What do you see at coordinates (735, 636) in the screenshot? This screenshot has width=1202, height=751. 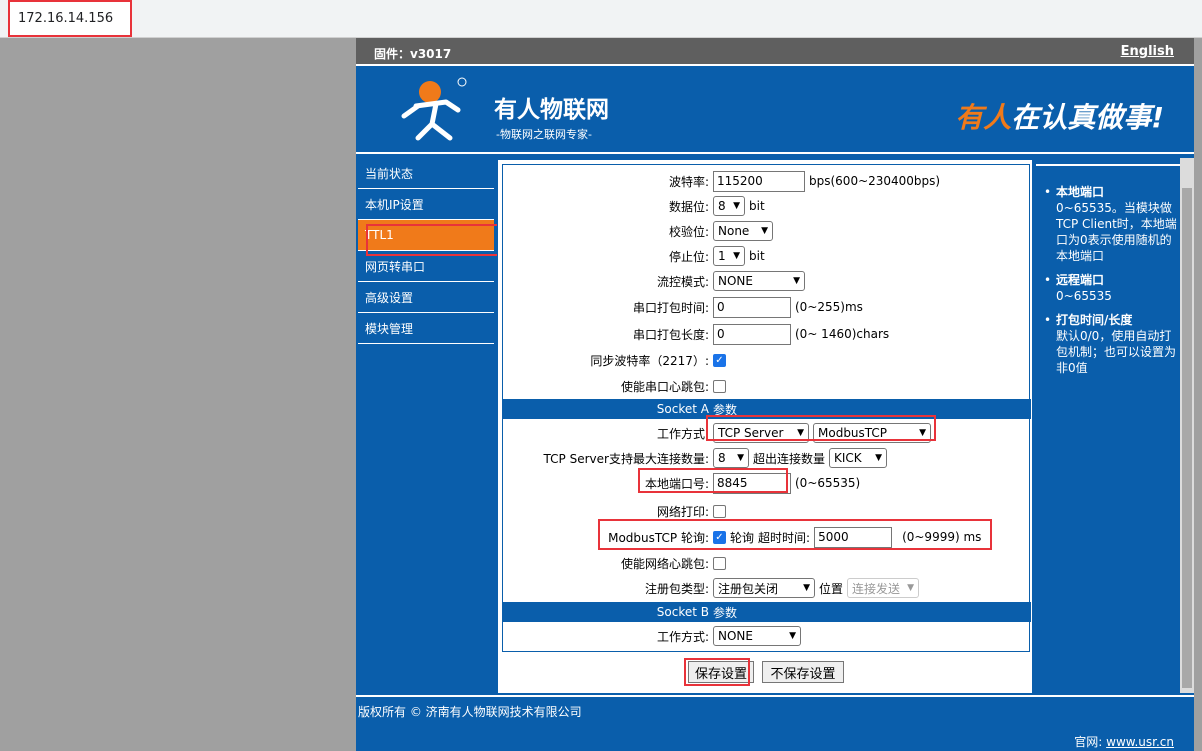 I see `workmode-b-value: NONE` at bounding box center [735, 636].